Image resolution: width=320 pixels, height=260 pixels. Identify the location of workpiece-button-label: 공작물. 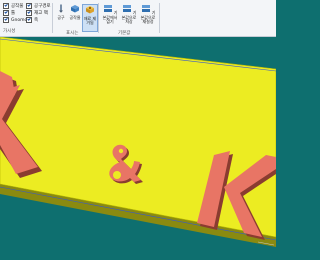
(75, 17).